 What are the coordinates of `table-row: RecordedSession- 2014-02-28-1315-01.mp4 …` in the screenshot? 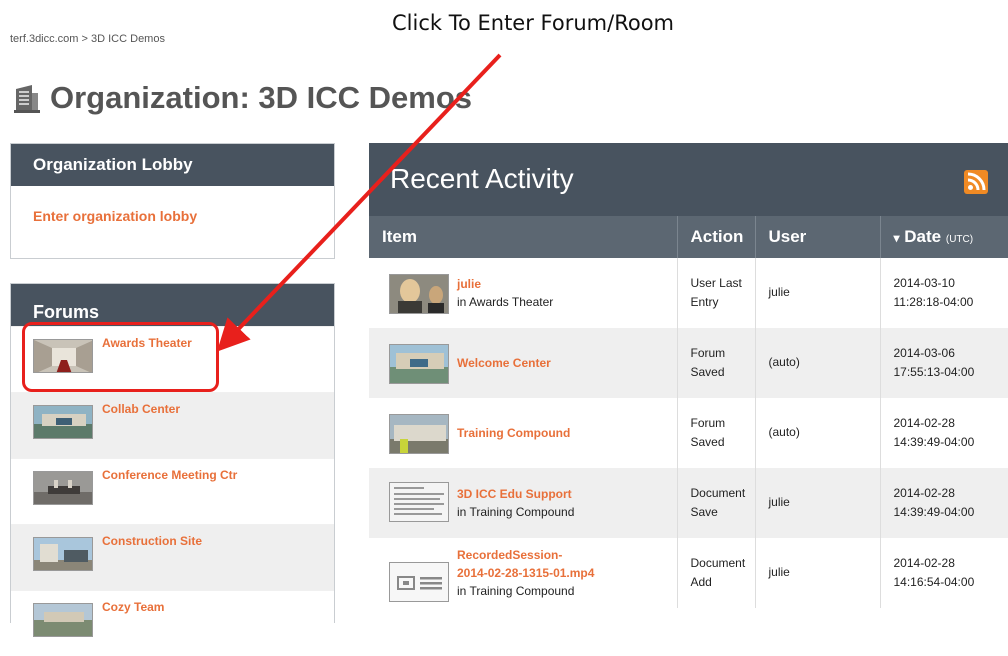 It's located at (688, 573).